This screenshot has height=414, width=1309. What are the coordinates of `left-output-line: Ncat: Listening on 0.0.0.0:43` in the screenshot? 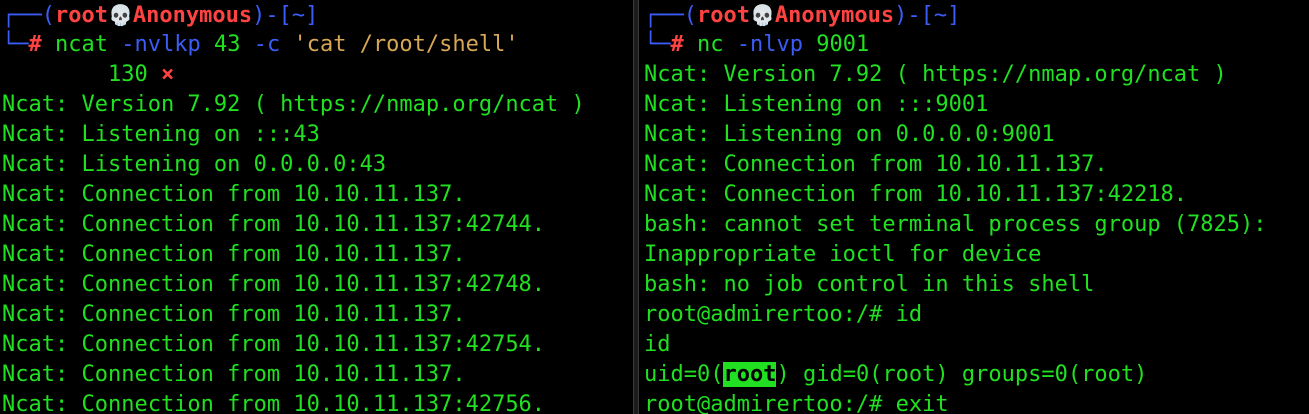 It's located at (194, 164).